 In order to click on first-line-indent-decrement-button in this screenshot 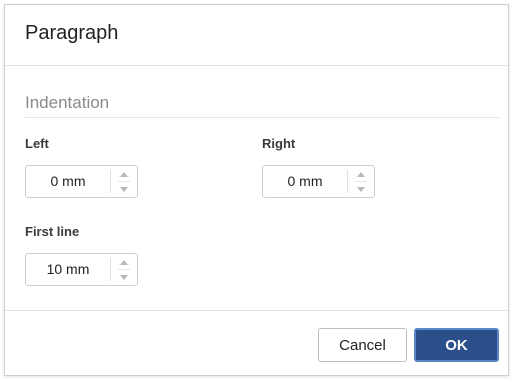, I will do `click(124, 277)`.